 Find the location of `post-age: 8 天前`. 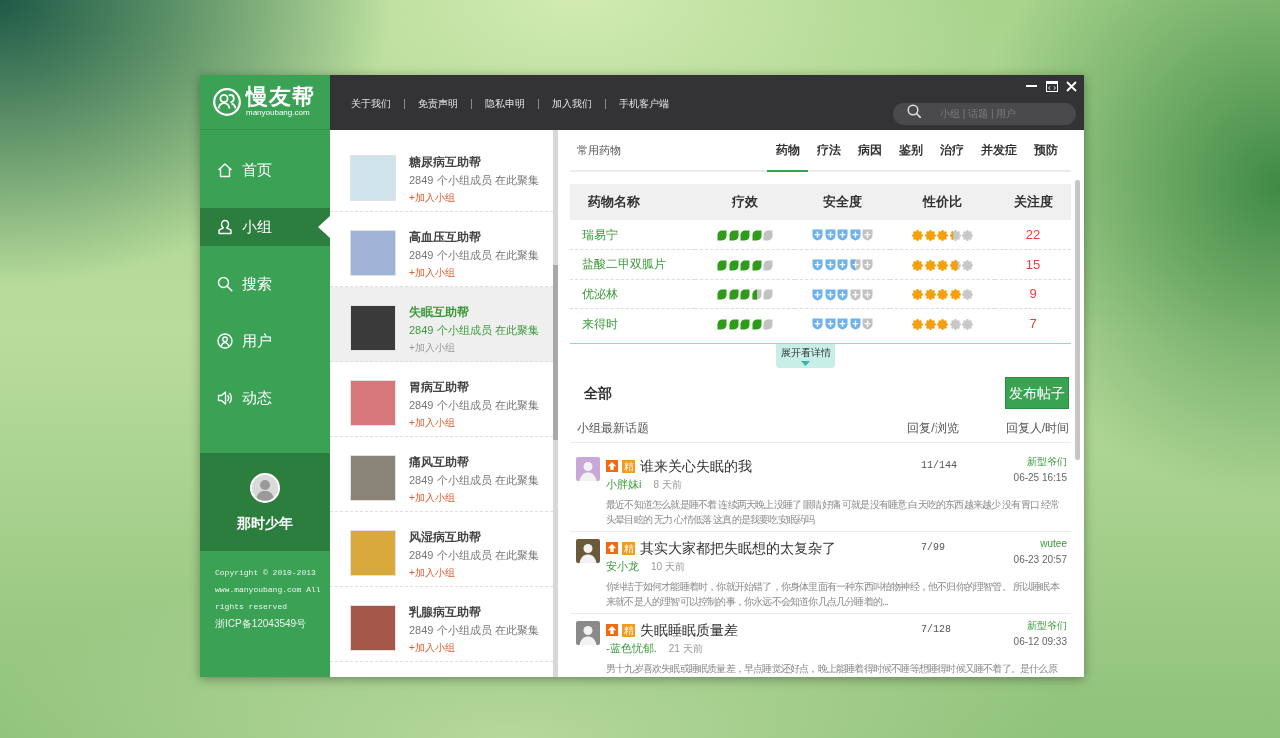

post-age: 8 天前 is located at coordinates (667, 485).